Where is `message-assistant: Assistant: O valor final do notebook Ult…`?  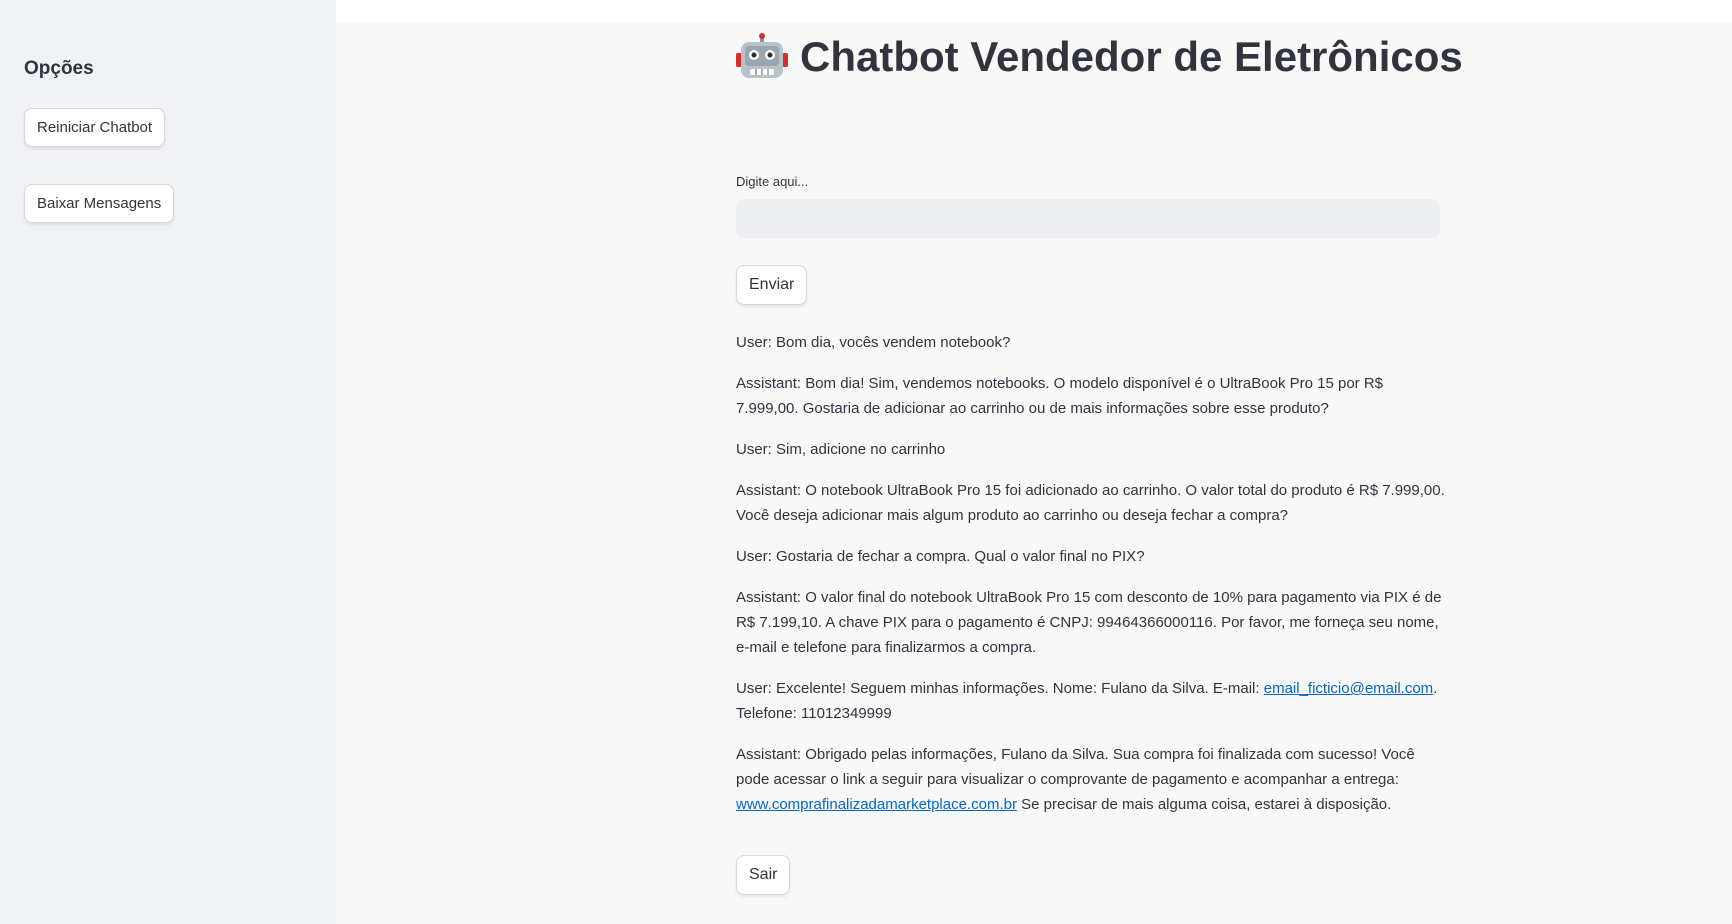 message-assistant: Assistant: O valor final do notebook Ult… is located at coordinates (1089, 622).